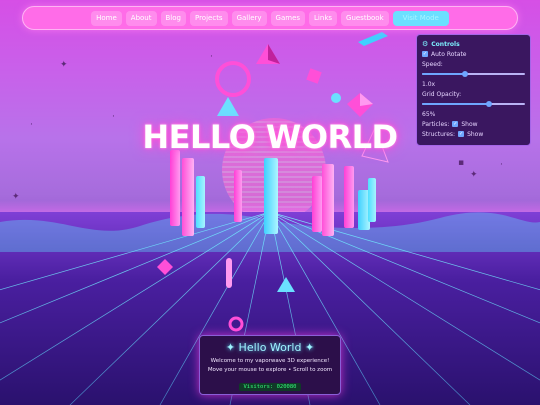 The width and height of the screenshot is (540, 405). What do you see at coordinates (270, 361) in the screenshot?
I see `welcome-line-1: Welcome to my vaporwave 3D experience!` at bounding box center [270, 361].